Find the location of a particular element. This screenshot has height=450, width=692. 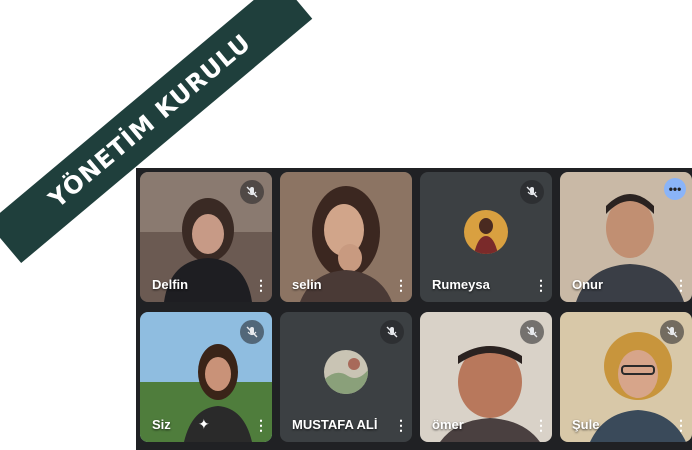

participant-tile-siz: Siz ✦ ⋮ is located at coordinates (206, 377).